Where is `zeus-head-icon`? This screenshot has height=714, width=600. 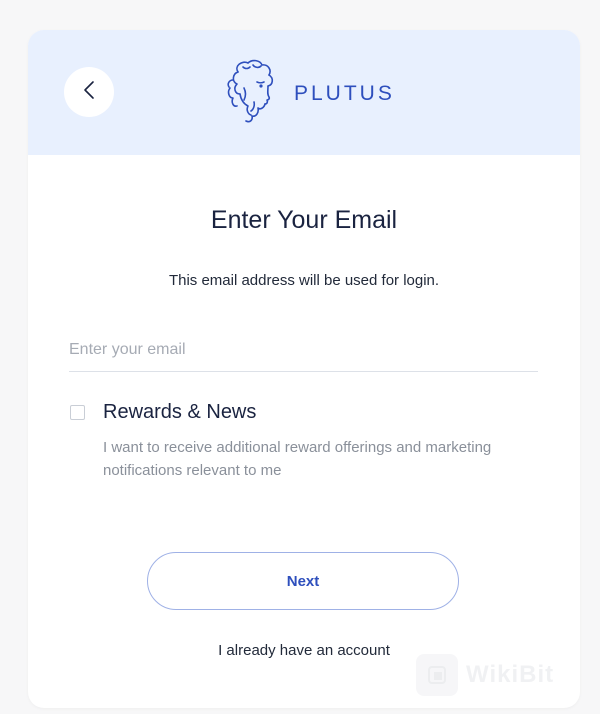 zeus-head-icon is located at coordinates (252, 93).